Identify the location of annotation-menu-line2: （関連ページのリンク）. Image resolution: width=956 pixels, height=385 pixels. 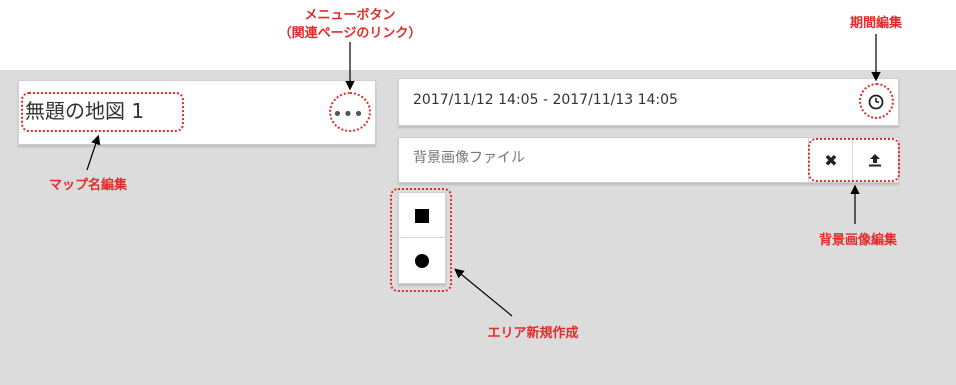
(350, 33).